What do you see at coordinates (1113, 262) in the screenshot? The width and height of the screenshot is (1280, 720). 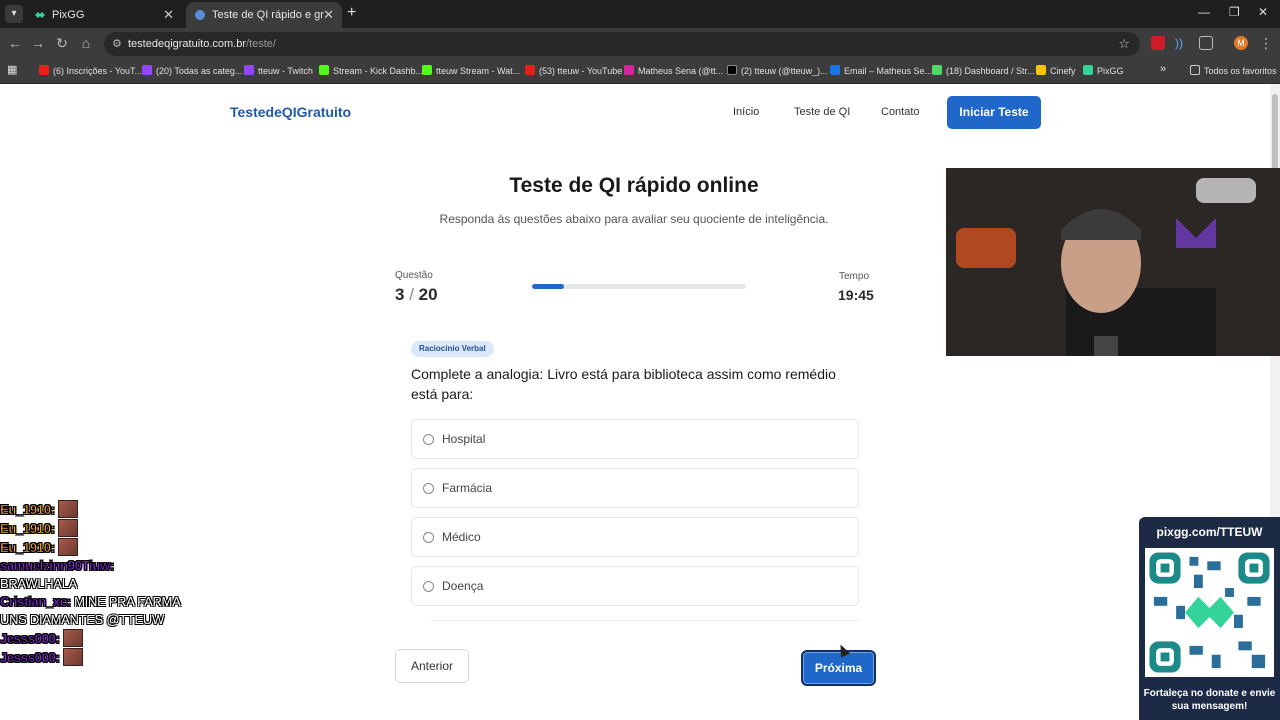 I see `webcam-image` at bounding box center [1113, 262].